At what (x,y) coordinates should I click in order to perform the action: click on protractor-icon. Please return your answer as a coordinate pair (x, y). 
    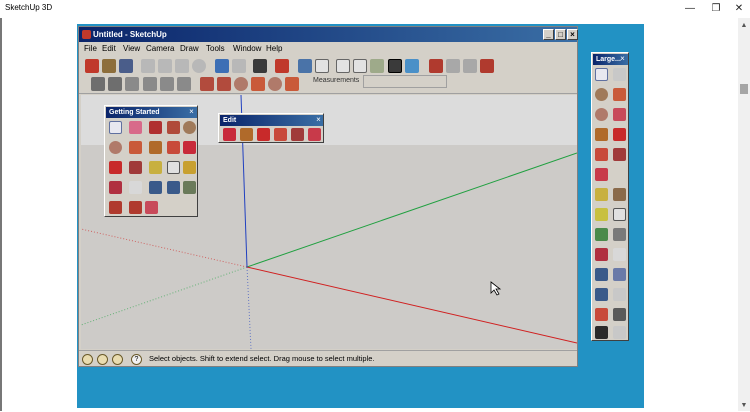
    Looking at the image, I should click on (601, 214).